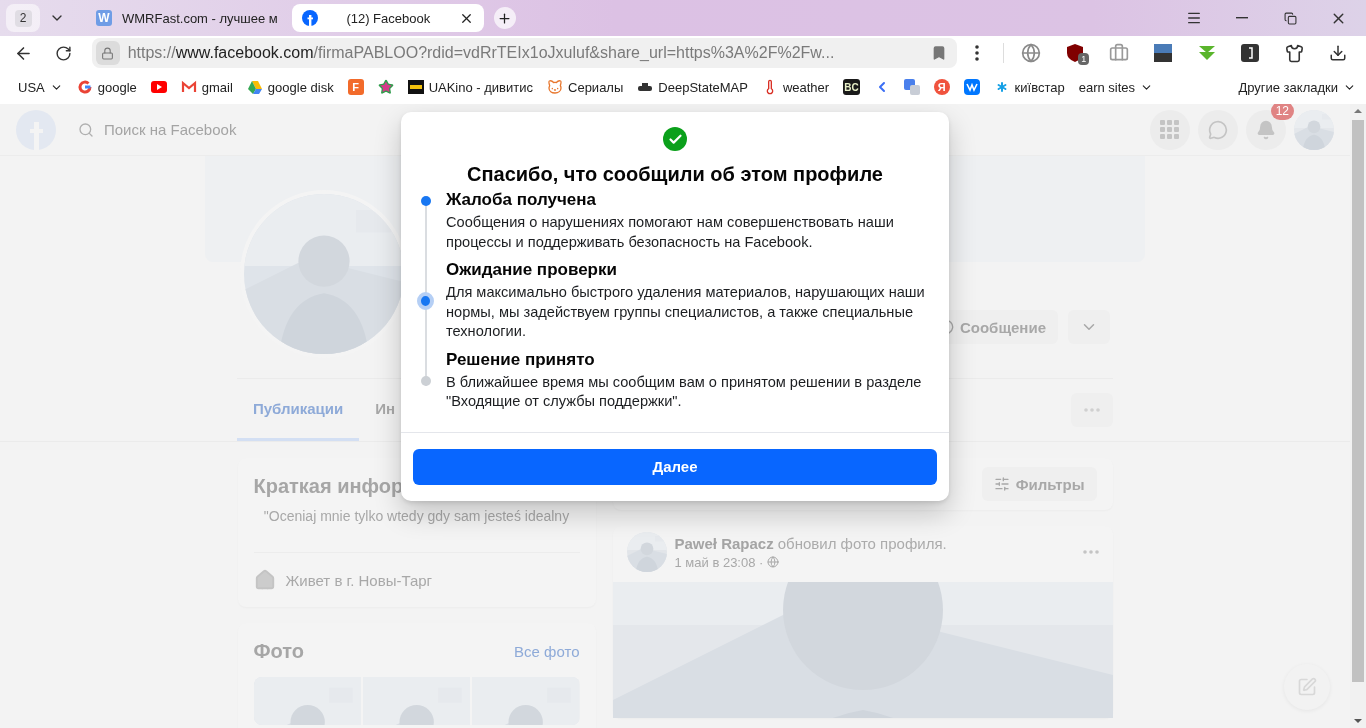  I want to click on new-tab-button, so click(504, 18).